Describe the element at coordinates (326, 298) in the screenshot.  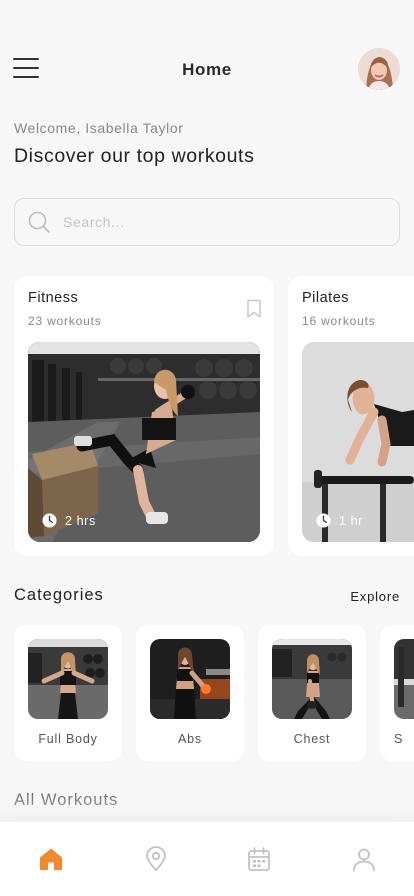
I see `card-title: Pilates` at that location.